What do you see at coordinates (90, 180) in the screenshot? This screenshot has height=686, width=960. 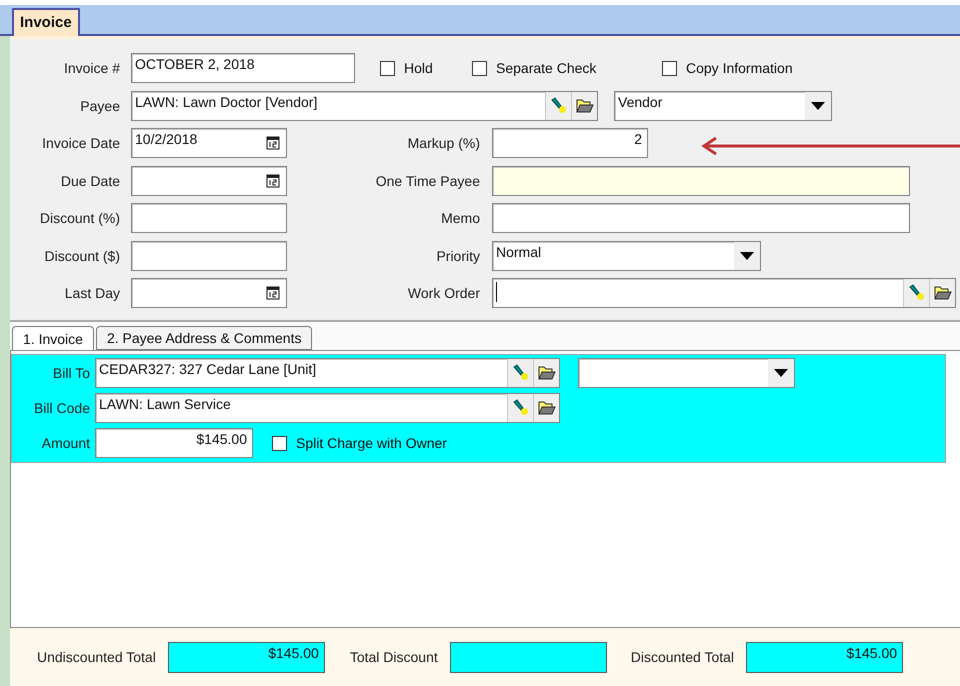 I see `field-label: Due Date` at bounding box center [90, 180].